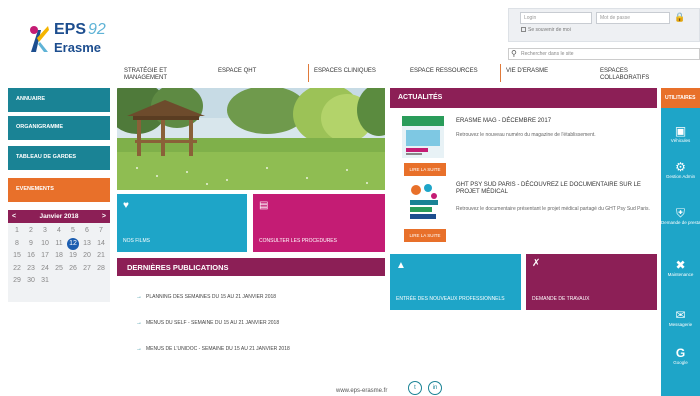 The image size is (700, 396). What do you see at coordinates (455, 282) in the screenshot?
I see `tile-nouveaux: ▲ ENTRÉE DES NOUVEAUX PROFESSIONNELS` at bounding box center [455, 282].